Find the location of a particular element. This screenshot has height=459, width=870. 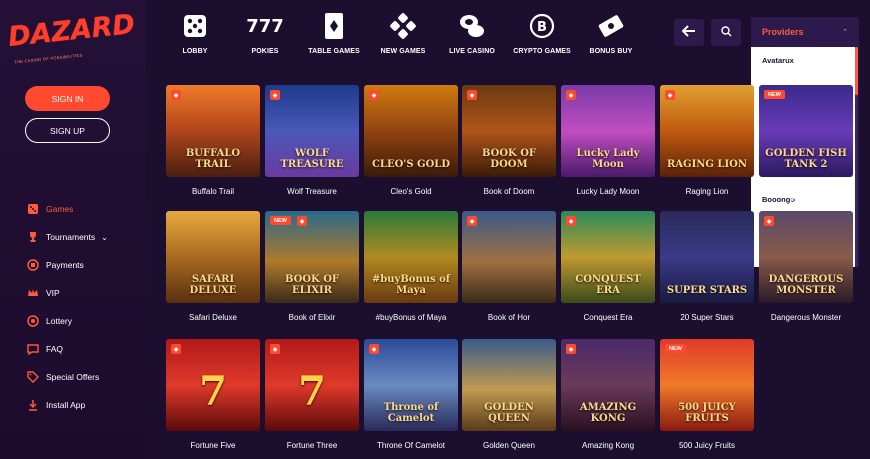

provider-option: Avatarux is located at coordinates (803, 61).